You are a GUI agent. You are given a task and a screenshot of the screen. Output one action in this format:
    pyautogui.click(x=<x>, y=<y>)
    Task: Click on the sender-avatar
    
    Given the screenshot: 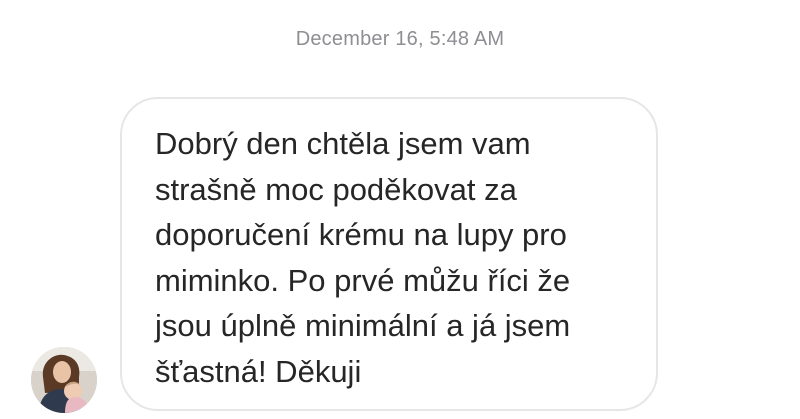 What is the action you would take?
    pyautogui.click(x=64, y=380)
    